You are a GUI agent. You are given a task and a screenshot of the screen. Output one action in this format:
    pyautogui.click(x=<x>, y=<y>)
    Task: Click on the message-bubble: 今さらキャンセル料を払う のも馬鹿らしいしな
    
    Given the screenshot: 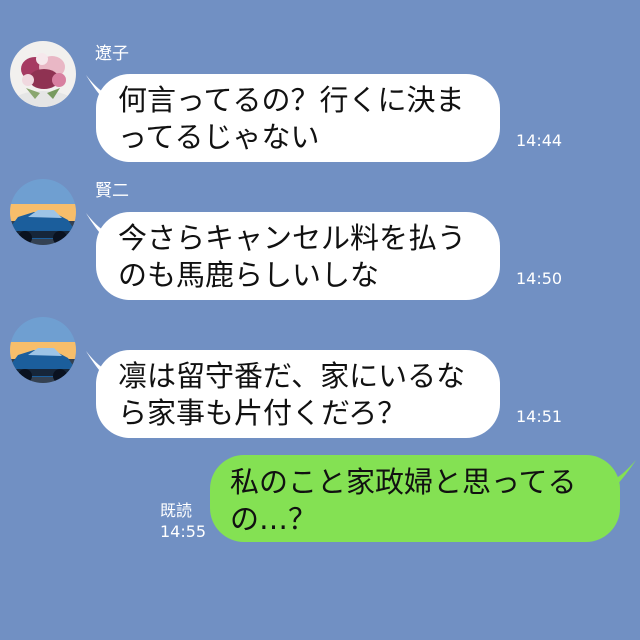 What is the action you would take?
    pyautogui.click(x=298, y=256)
    